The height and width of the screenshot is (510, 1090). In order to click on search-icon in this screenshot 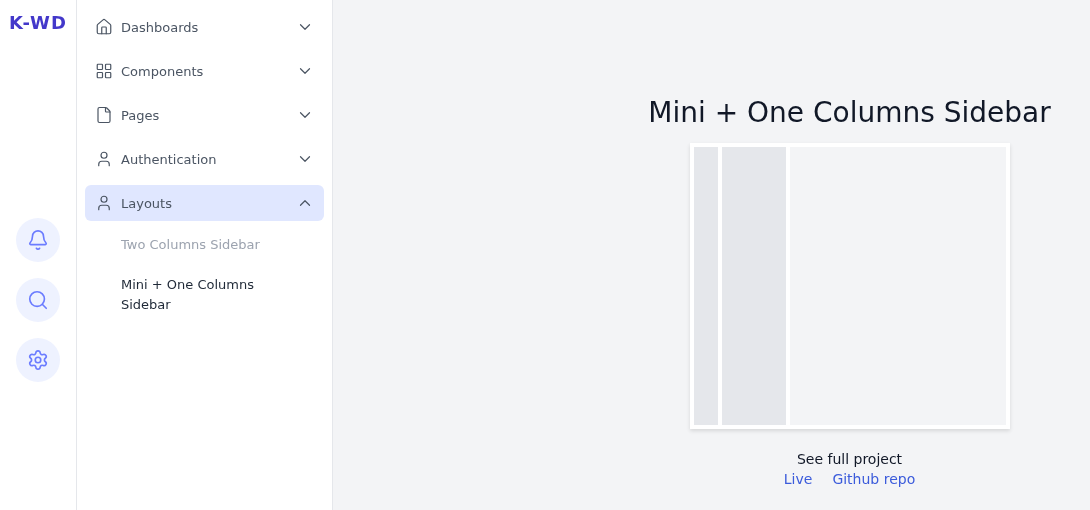, I will do `click(38, 300)`.